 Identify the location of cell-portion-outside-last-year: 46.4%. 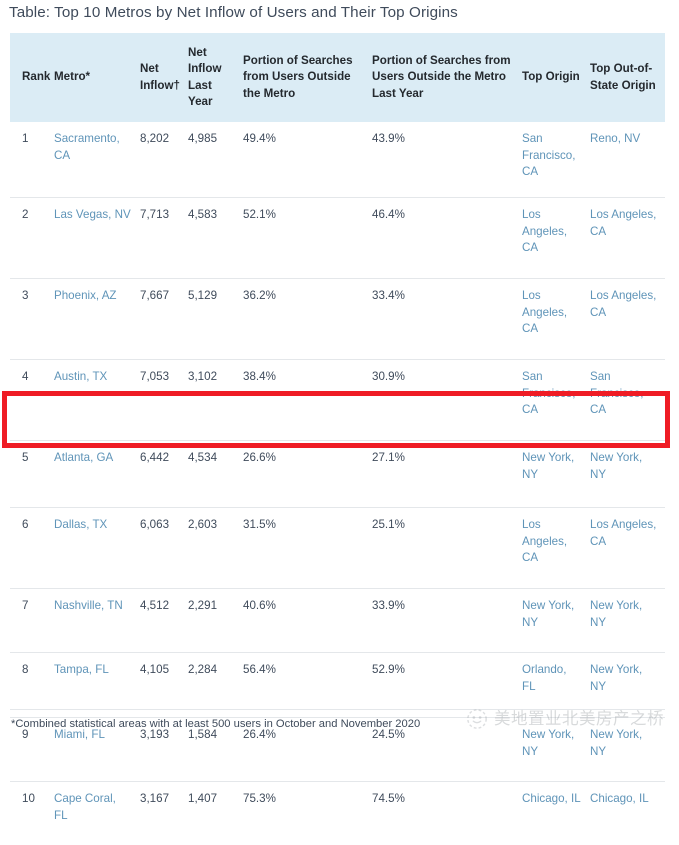
(447, 238).